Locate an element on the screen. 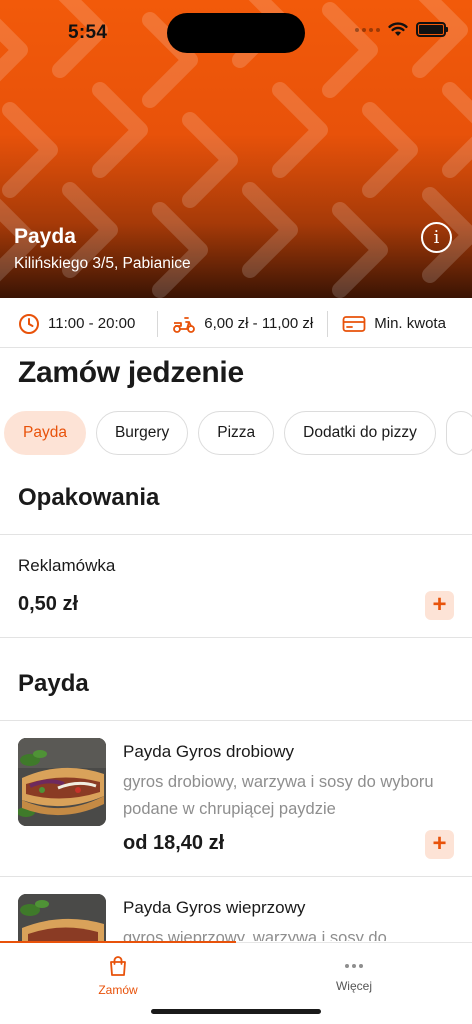 This screenshot has width=472, height=1024. scooter-icon is located at coordinates (184, 324).